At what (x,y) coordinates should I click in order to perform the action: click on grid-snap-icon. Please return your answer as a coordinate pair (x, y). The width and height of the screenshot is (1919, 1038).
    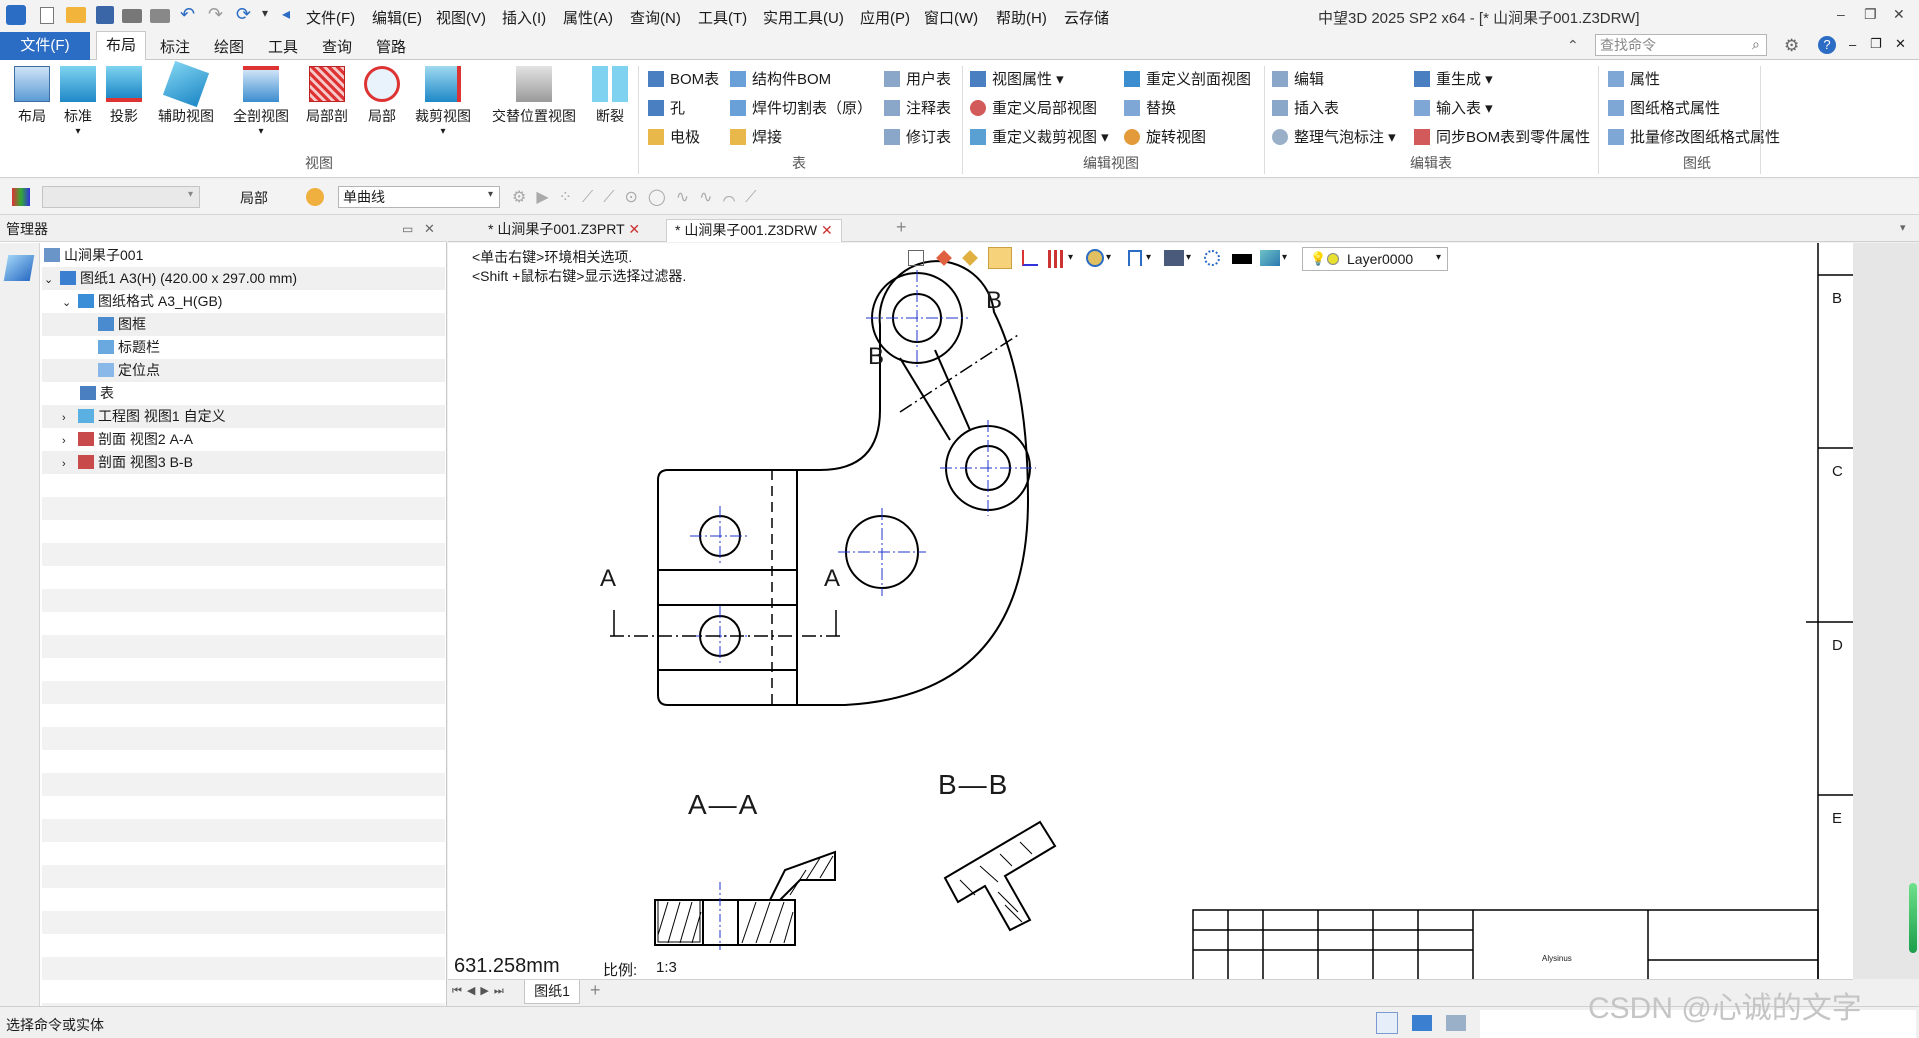
    Looking at the image, I should click on (1030, 258).